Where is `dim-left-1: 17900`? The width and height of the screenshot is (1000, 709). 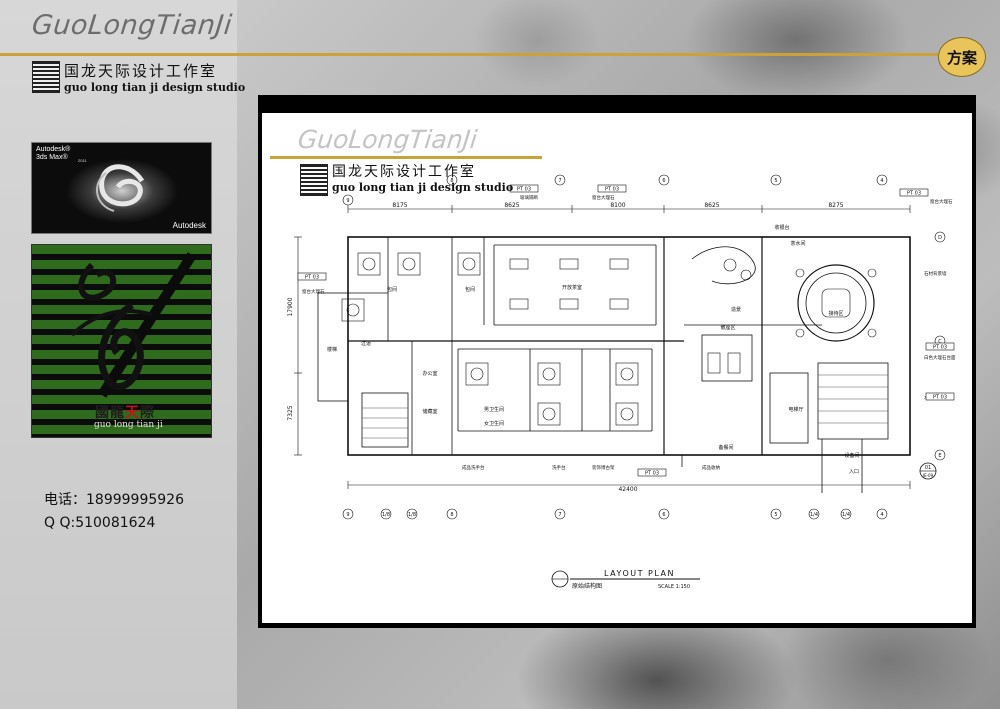 dim-left-1: 17900 is located at coordinates (290, 306).